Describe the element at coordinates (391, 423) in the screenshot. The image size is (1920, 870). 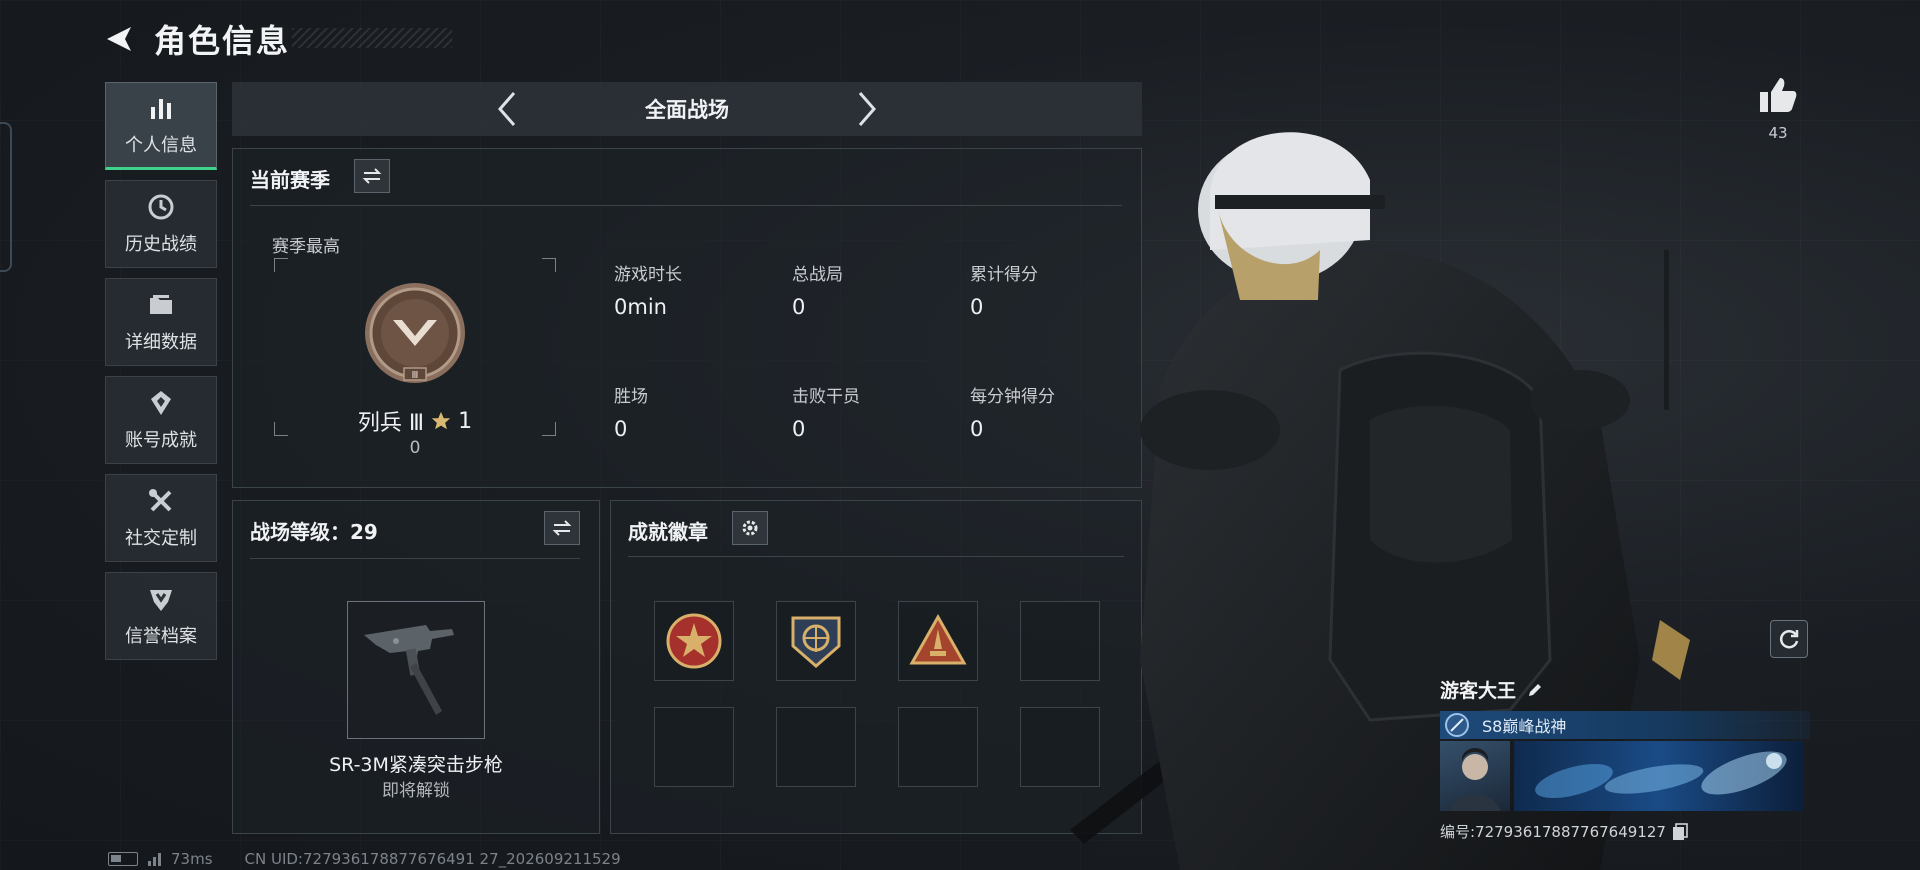
I see `rank-name-text: 列兵 Ⅲ` at that location.